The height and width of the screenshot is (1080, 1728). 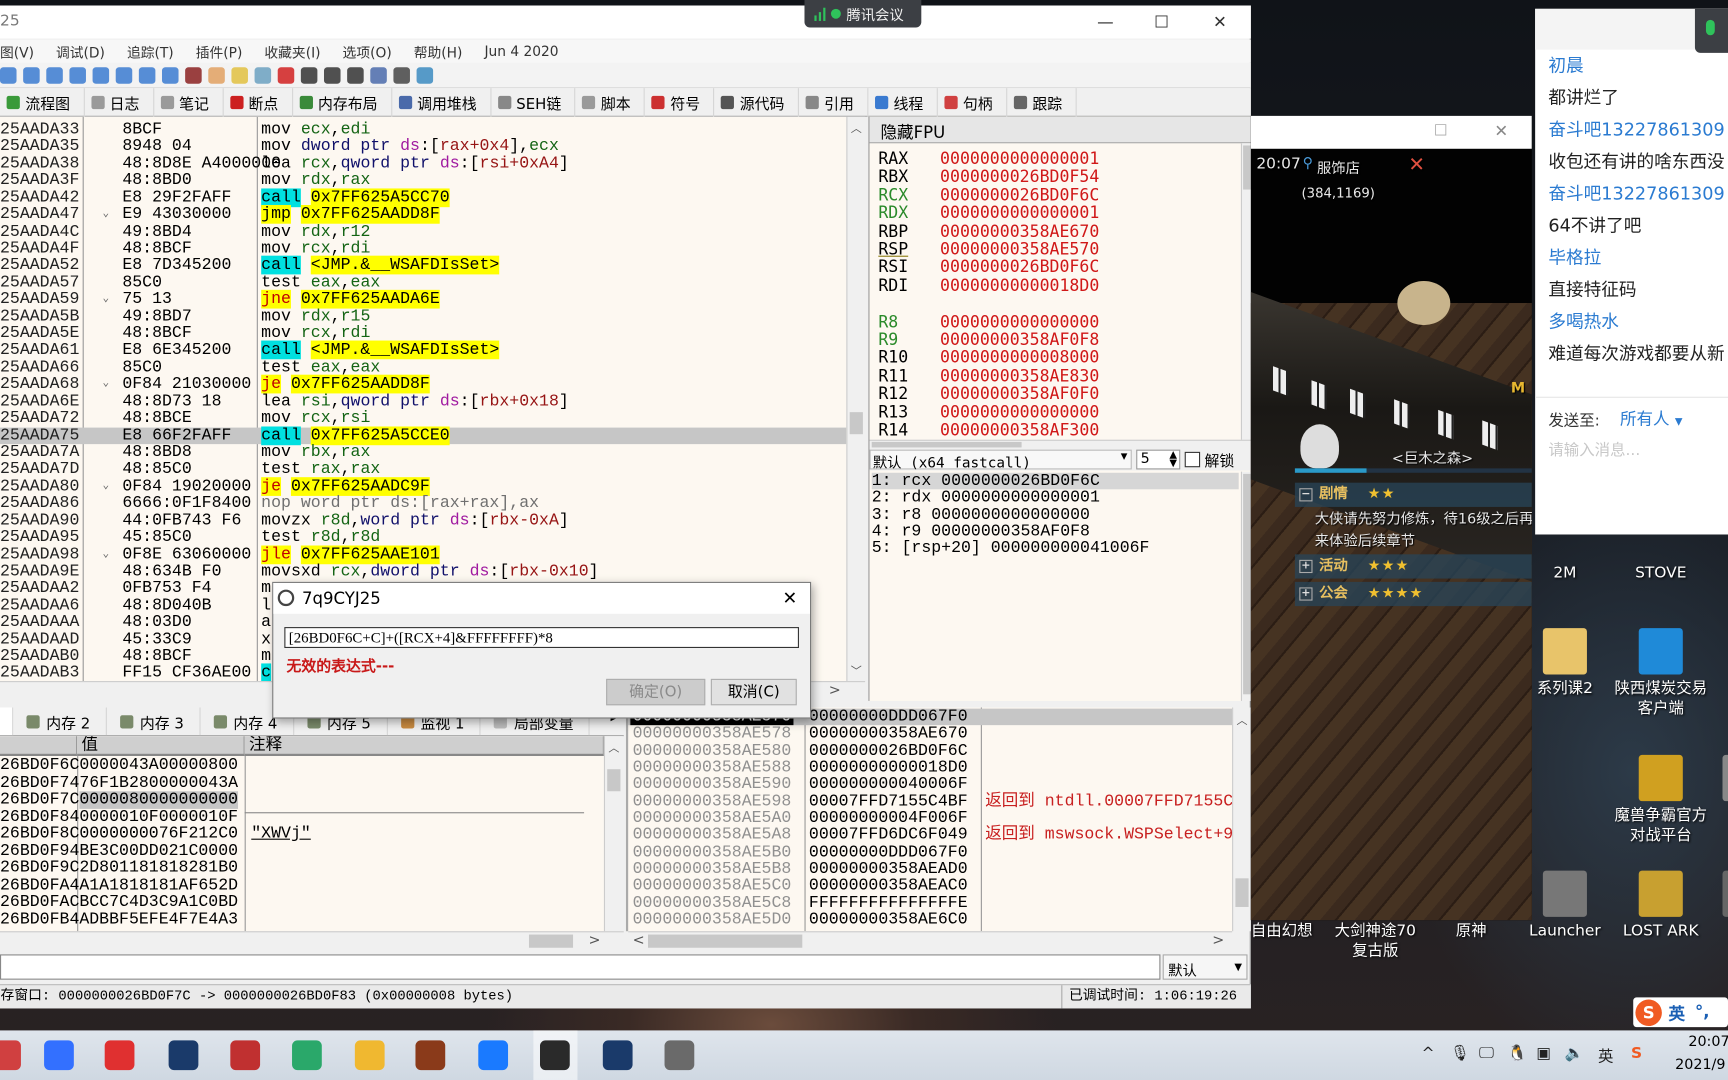 What do you see at coordinates (1055, 498) in the screenshot?
I see `argument-row: 2: rdx 0000000000000001` at bounding box center [1055, 498].